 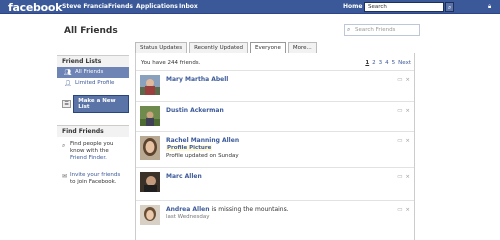 What do you see at coordinates (93, 131) in the screenshot?
I see `find-friends-header: Find Friends` at bounding box center [93, 131].